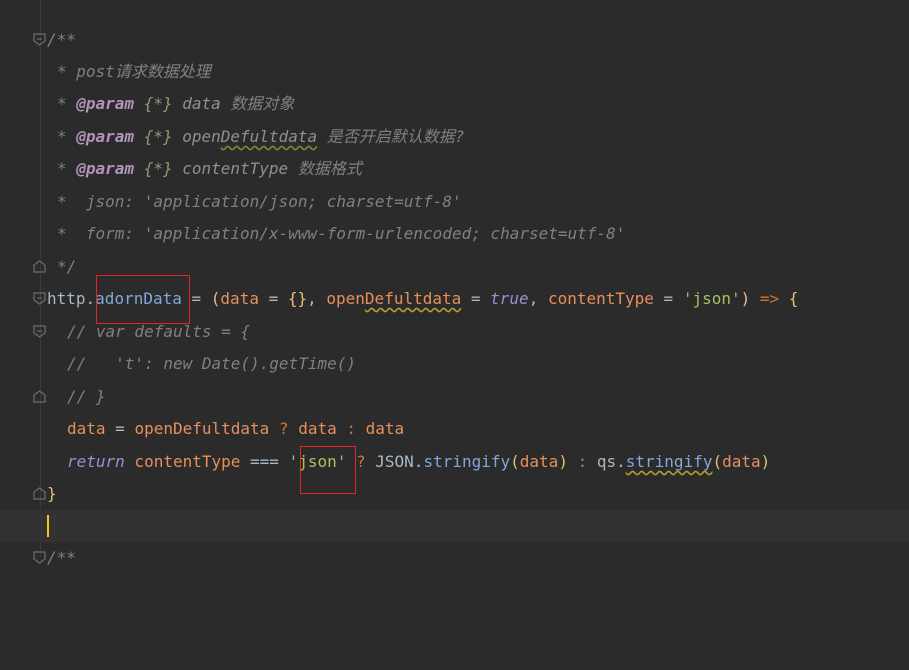 The image size is (909, 670). Describe the element at coordinates (86, 71) in the screenshot. I see `comment-text: * post` at that location.